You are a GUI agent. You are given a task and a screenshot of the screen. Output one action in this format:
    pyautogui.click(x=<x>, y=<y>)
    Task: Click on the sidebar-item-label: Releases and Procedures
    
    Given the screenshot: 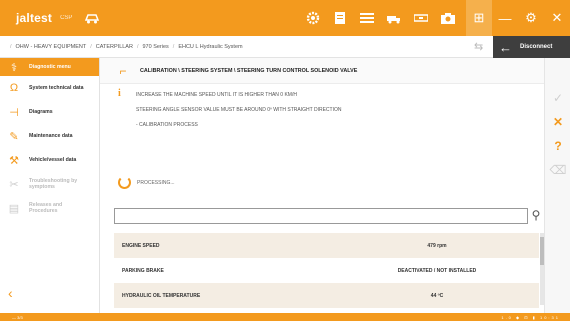 What is the action you would take?
    pyautogui.click(x=46, y=207)
    